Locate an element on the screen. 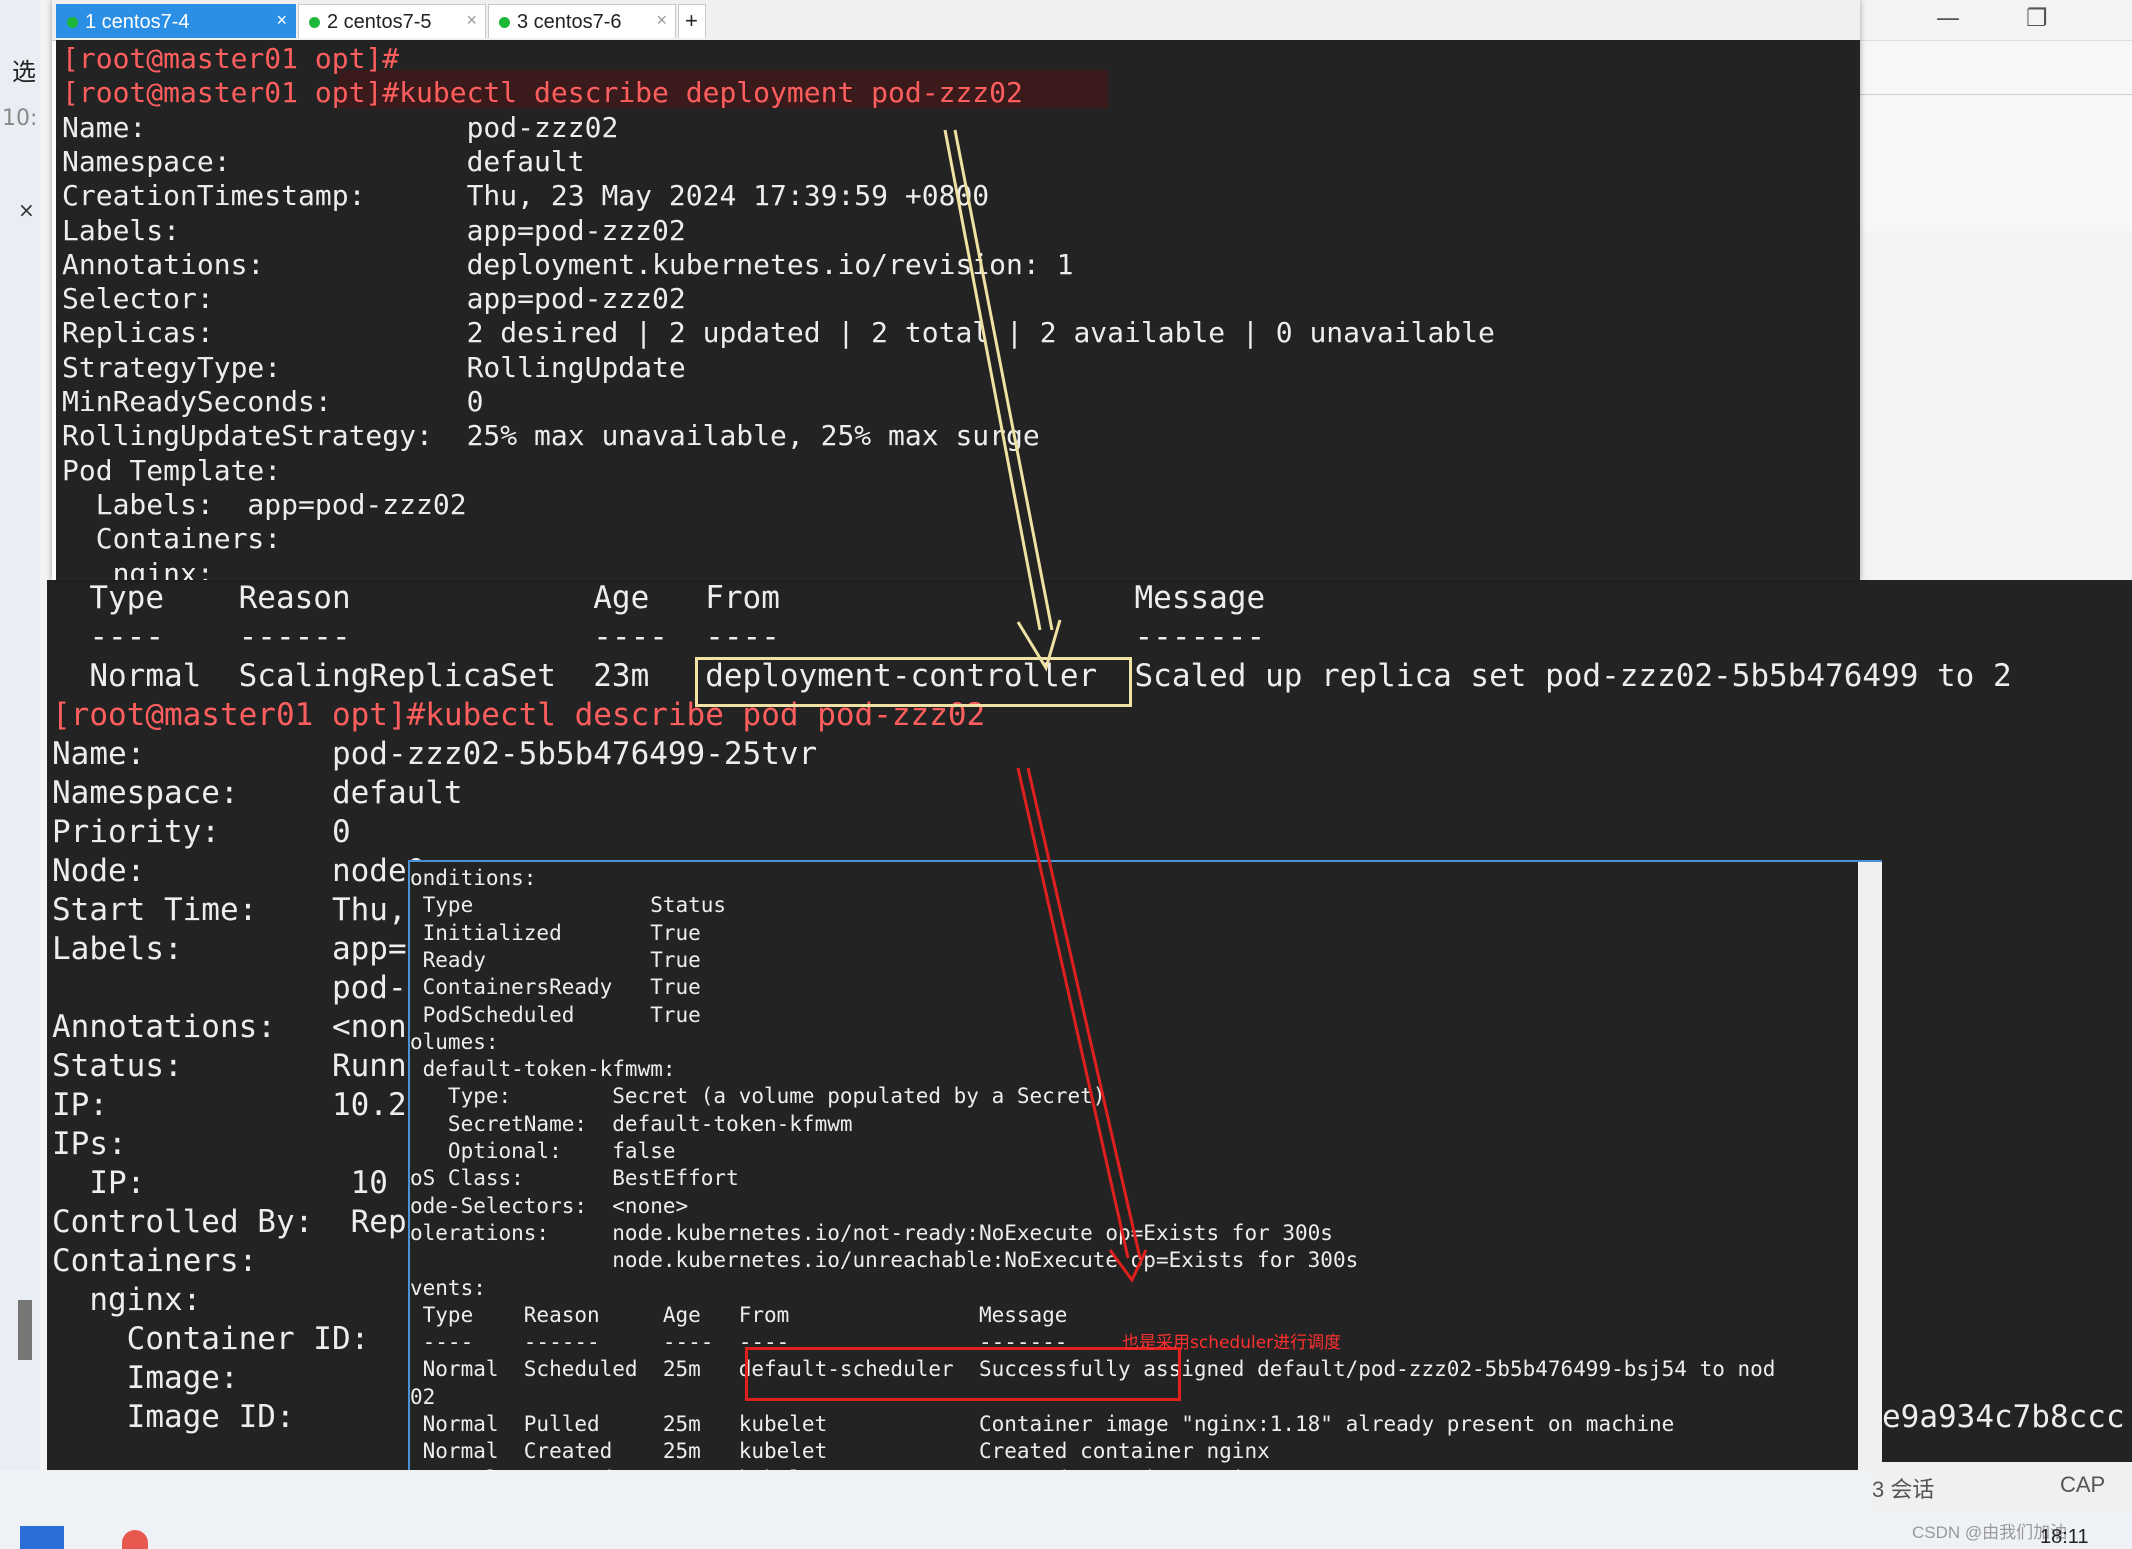  app-icon is located at coordinates (42, 1537).